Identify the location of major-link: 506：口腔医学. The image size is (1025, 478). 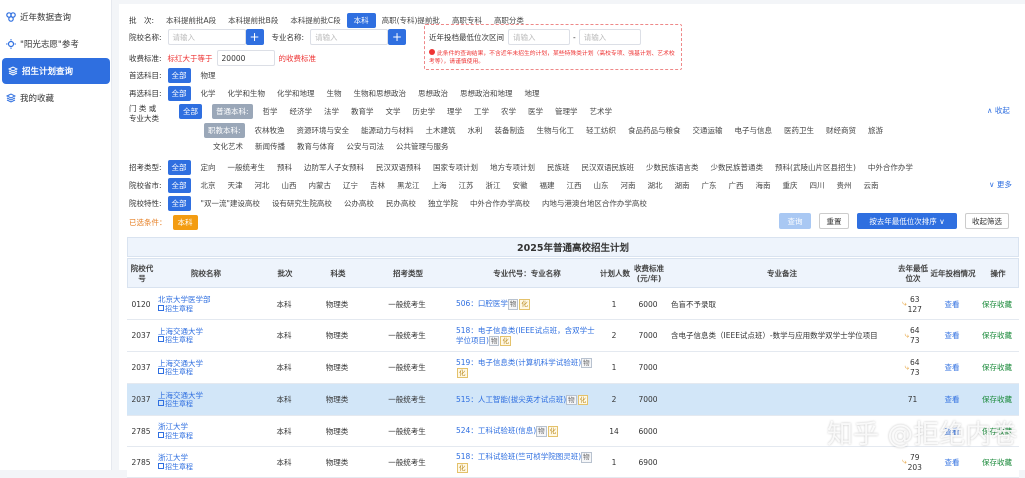
(482, 303).